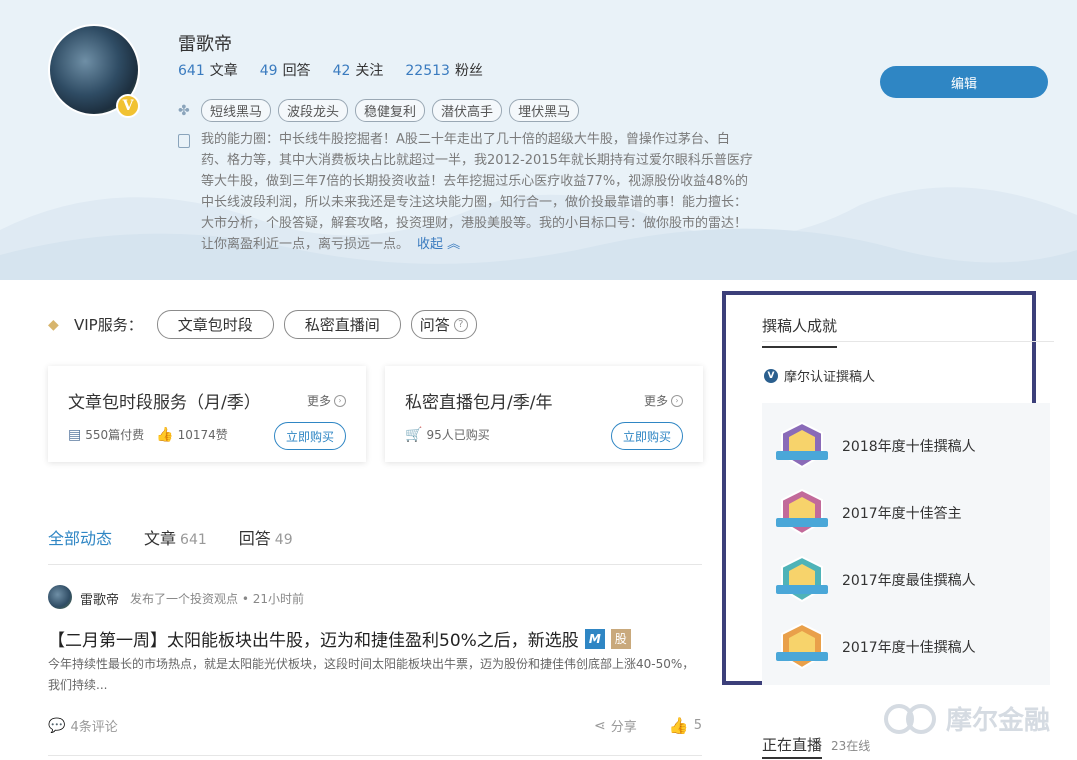 The height and width of the screenshot is (760, 1077). Describe the element at coordinates (175, 545) in the screenshot. I see `tab-articles: 文章 641` at that location.